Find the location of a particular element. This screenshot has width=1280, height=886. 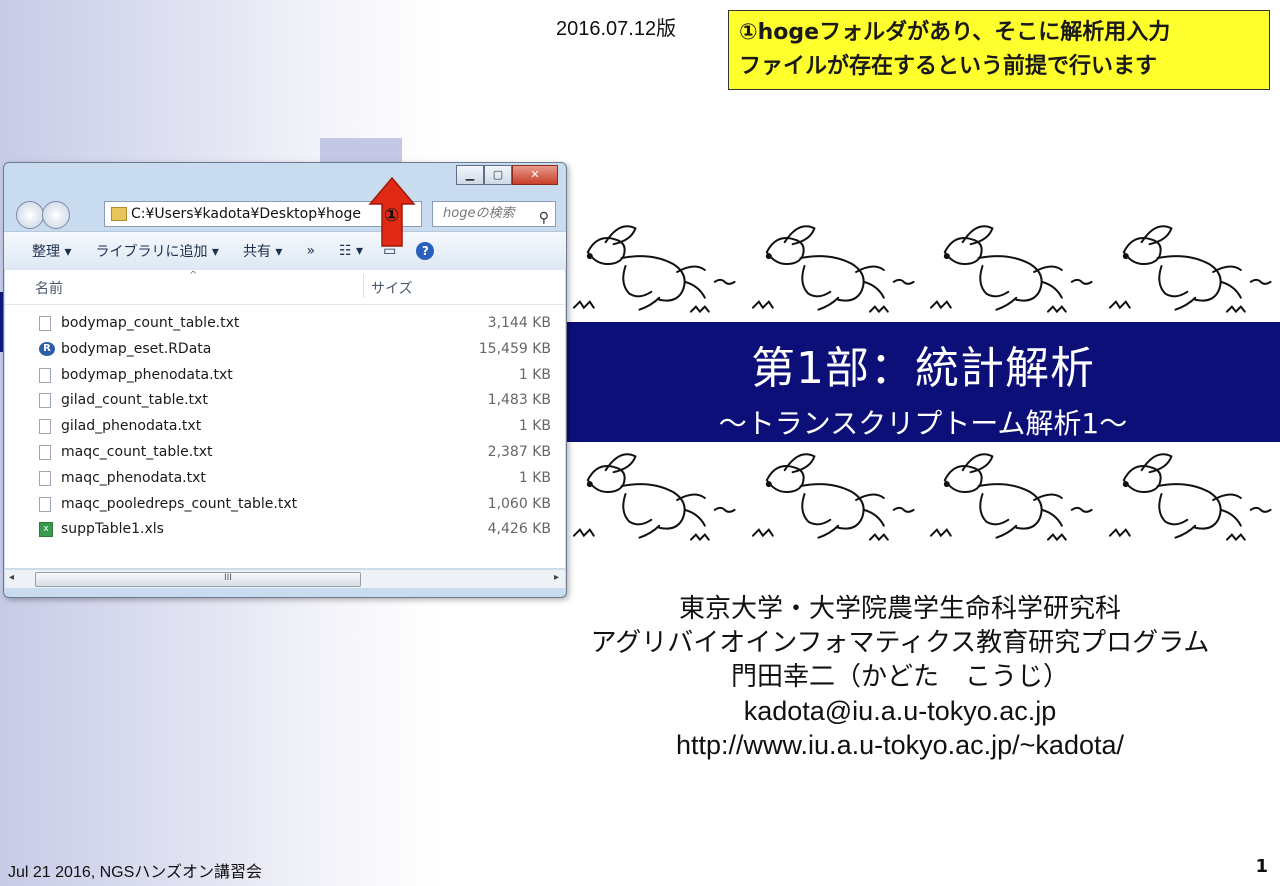

share-menu: 共有 ▾ is located at coordinates (262, 251).